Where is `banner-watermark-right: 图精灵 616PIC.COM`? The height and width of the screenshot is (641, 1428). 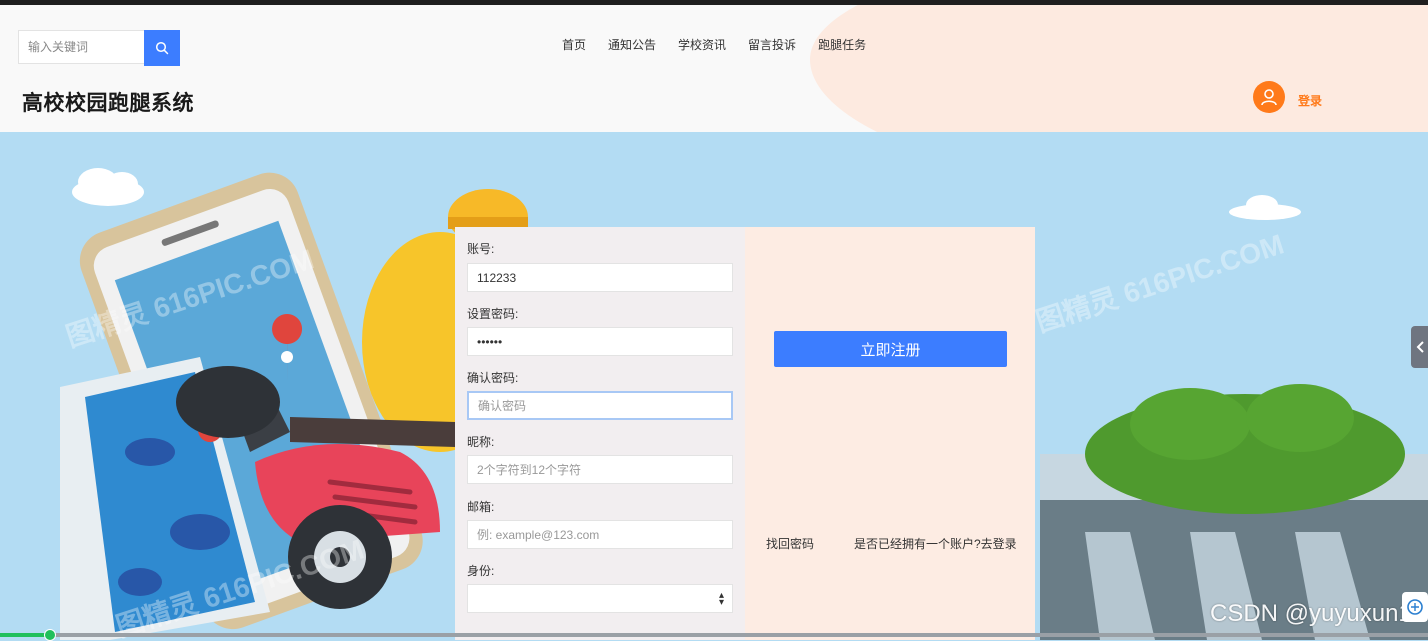 banner-watermark-right: 图精灵 616PIC.COM is located at coordinates (1159, 282).